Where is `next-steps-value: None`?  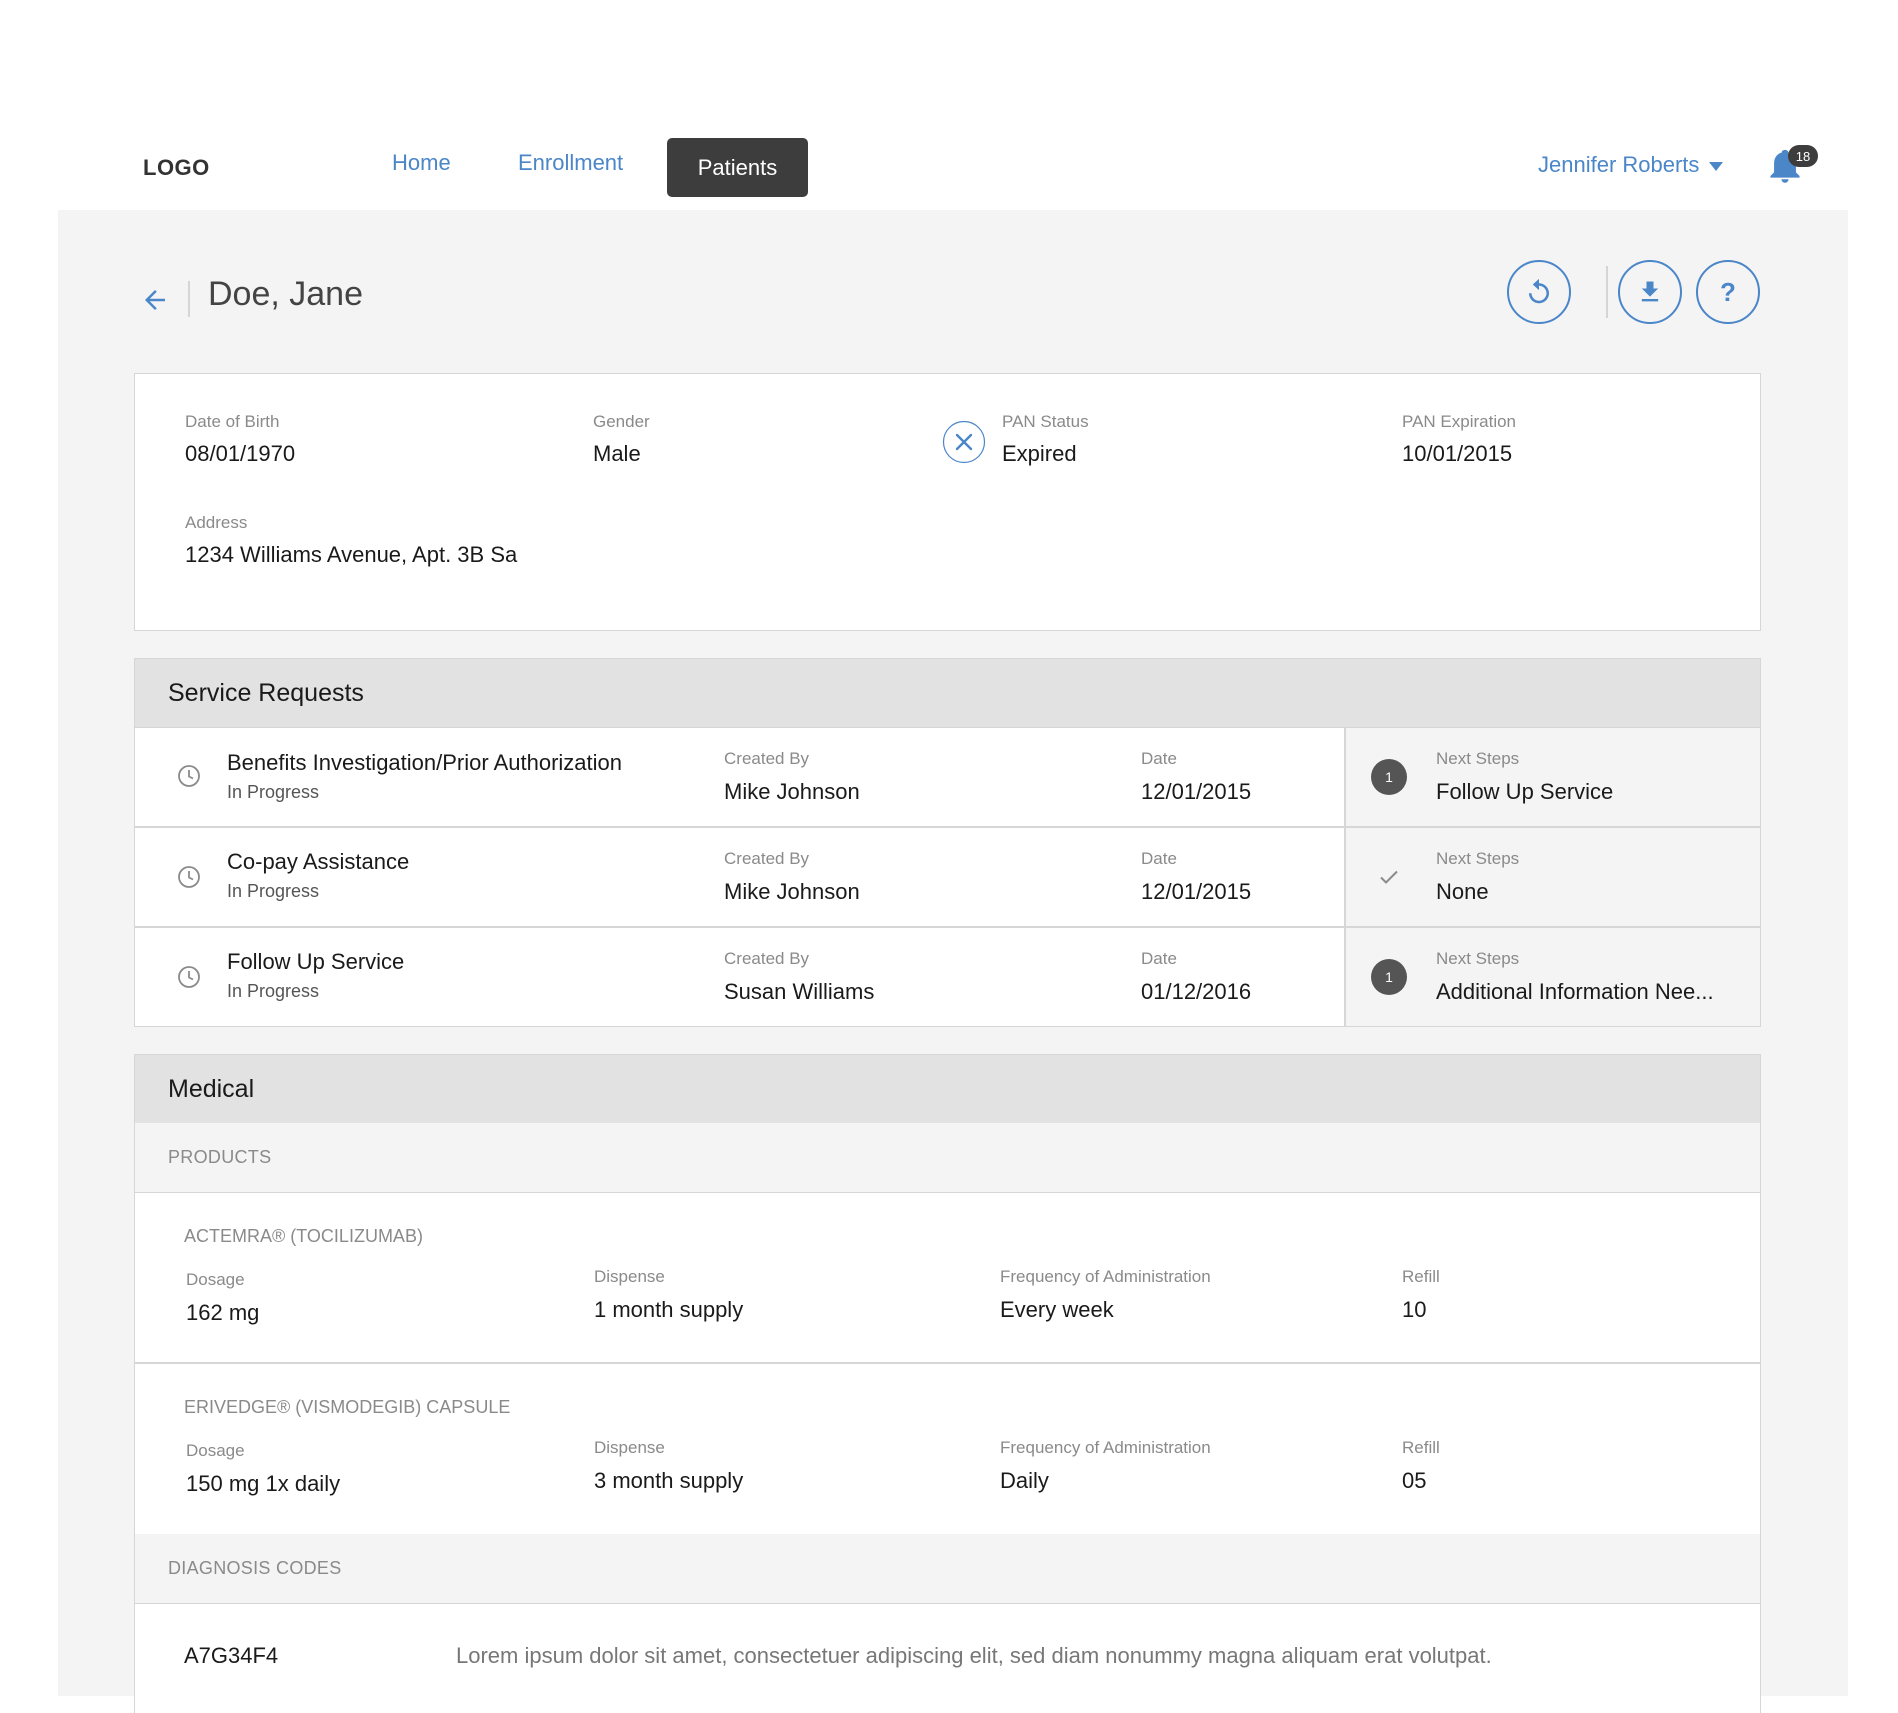
next-steps-value: None is located at coordinates (1462, 891).